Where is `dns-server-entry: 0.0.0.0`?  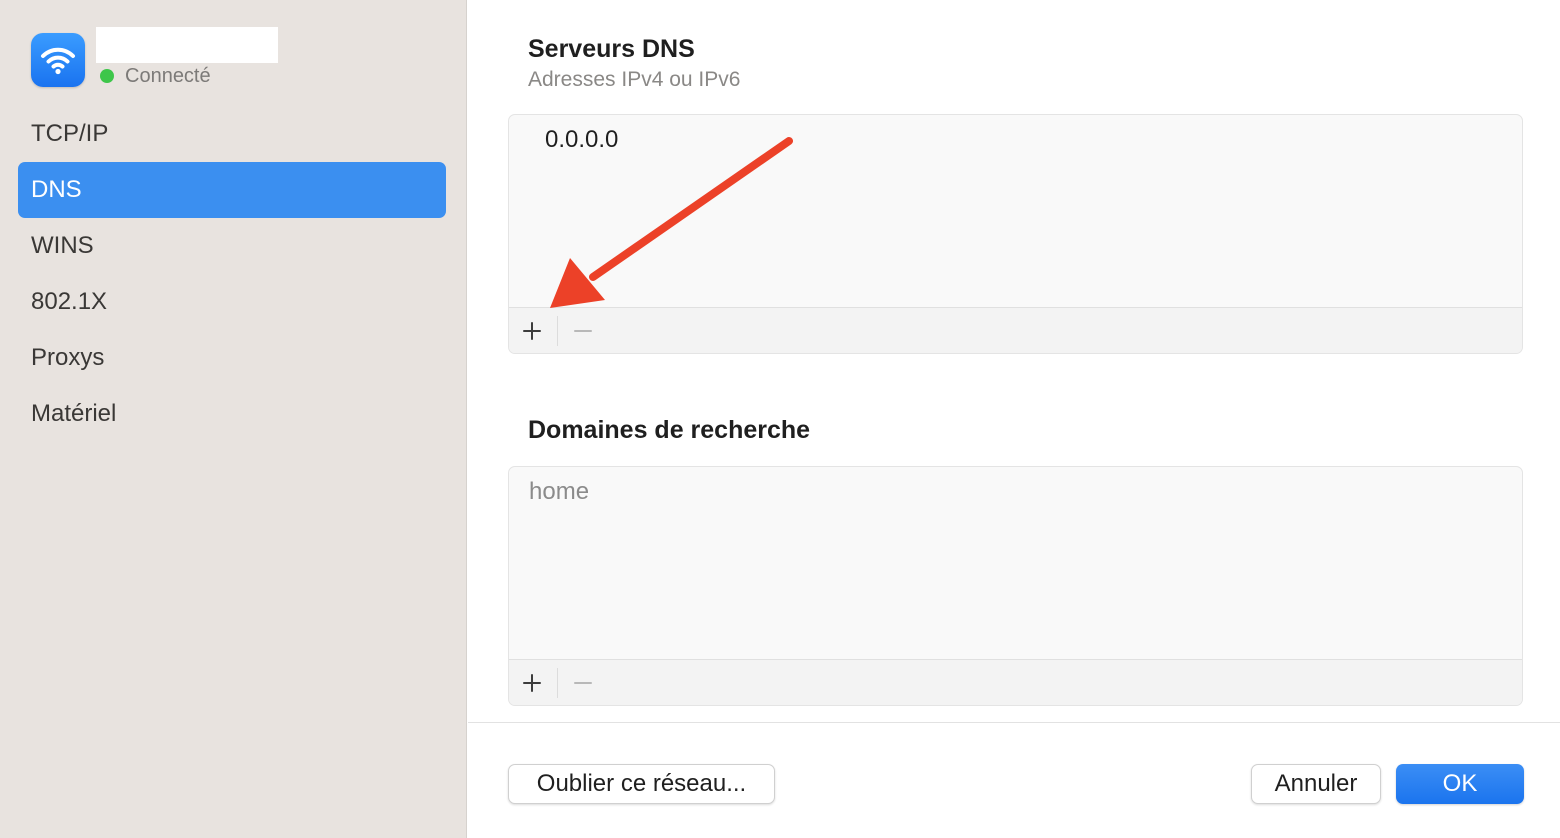 dns-server-entry: 0.0.0.0 is located at coordinates (581, 140).